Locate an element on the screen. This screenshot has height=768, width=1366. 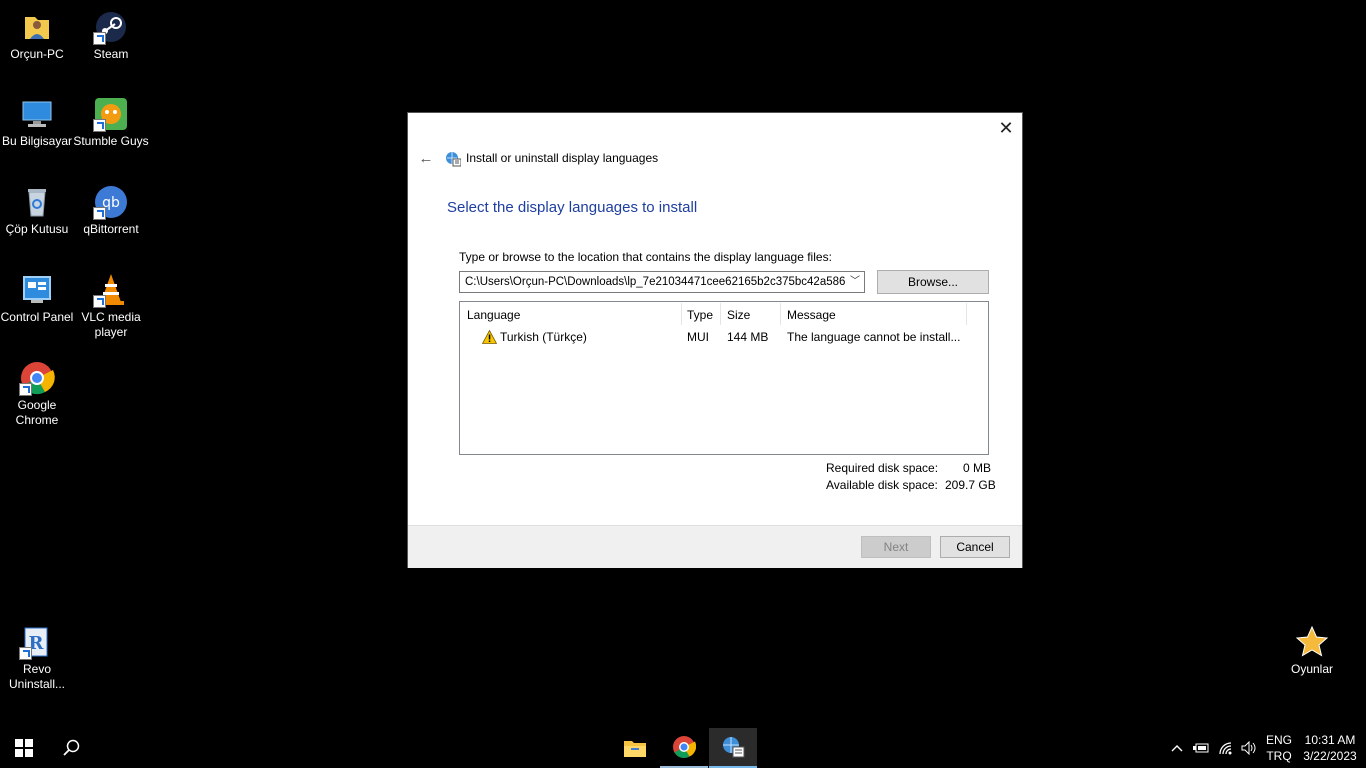
start-button is located at coordinates (24, 748).